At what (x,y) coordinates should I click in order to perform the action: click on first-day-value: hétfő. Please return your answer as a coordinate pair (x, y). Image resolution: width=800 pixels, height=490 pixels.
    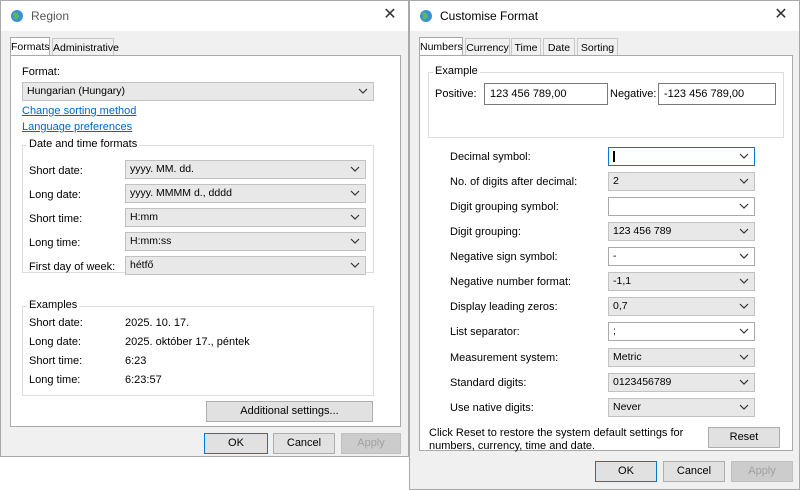
    Looking at the image, I should click on (142, 265).